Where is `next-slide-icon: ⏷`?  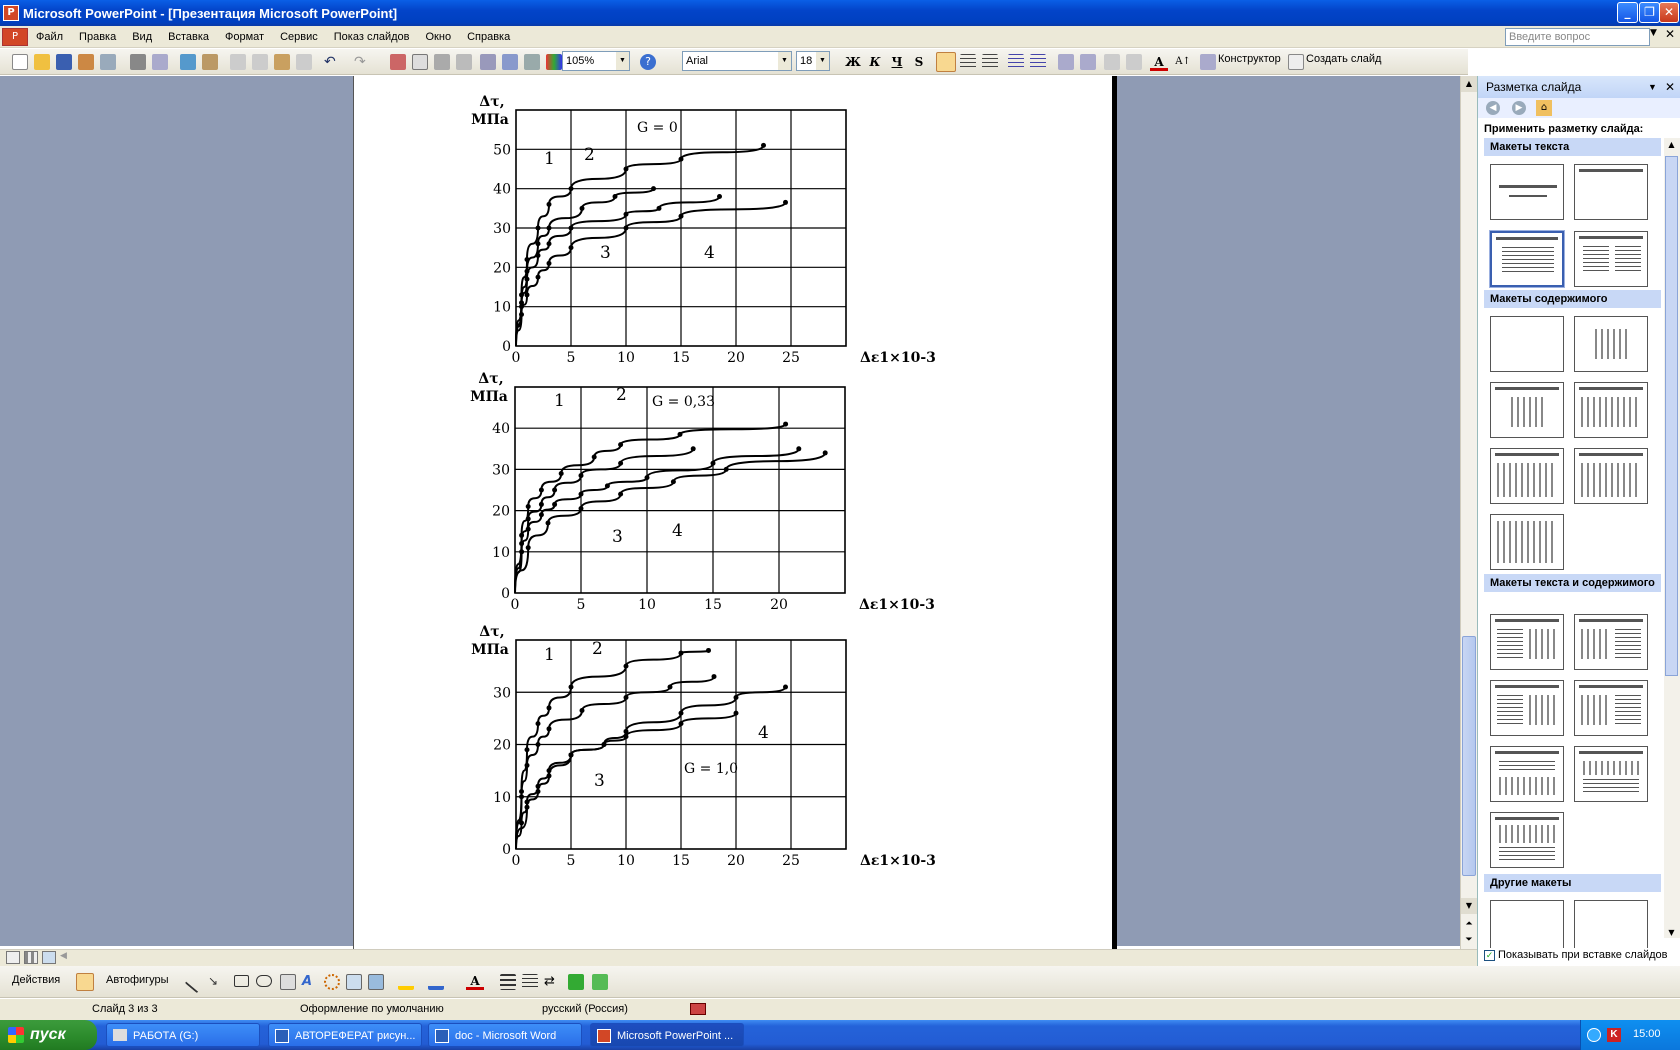
next-slide-icon: ⏷ is located at coordinates (1469, 940).